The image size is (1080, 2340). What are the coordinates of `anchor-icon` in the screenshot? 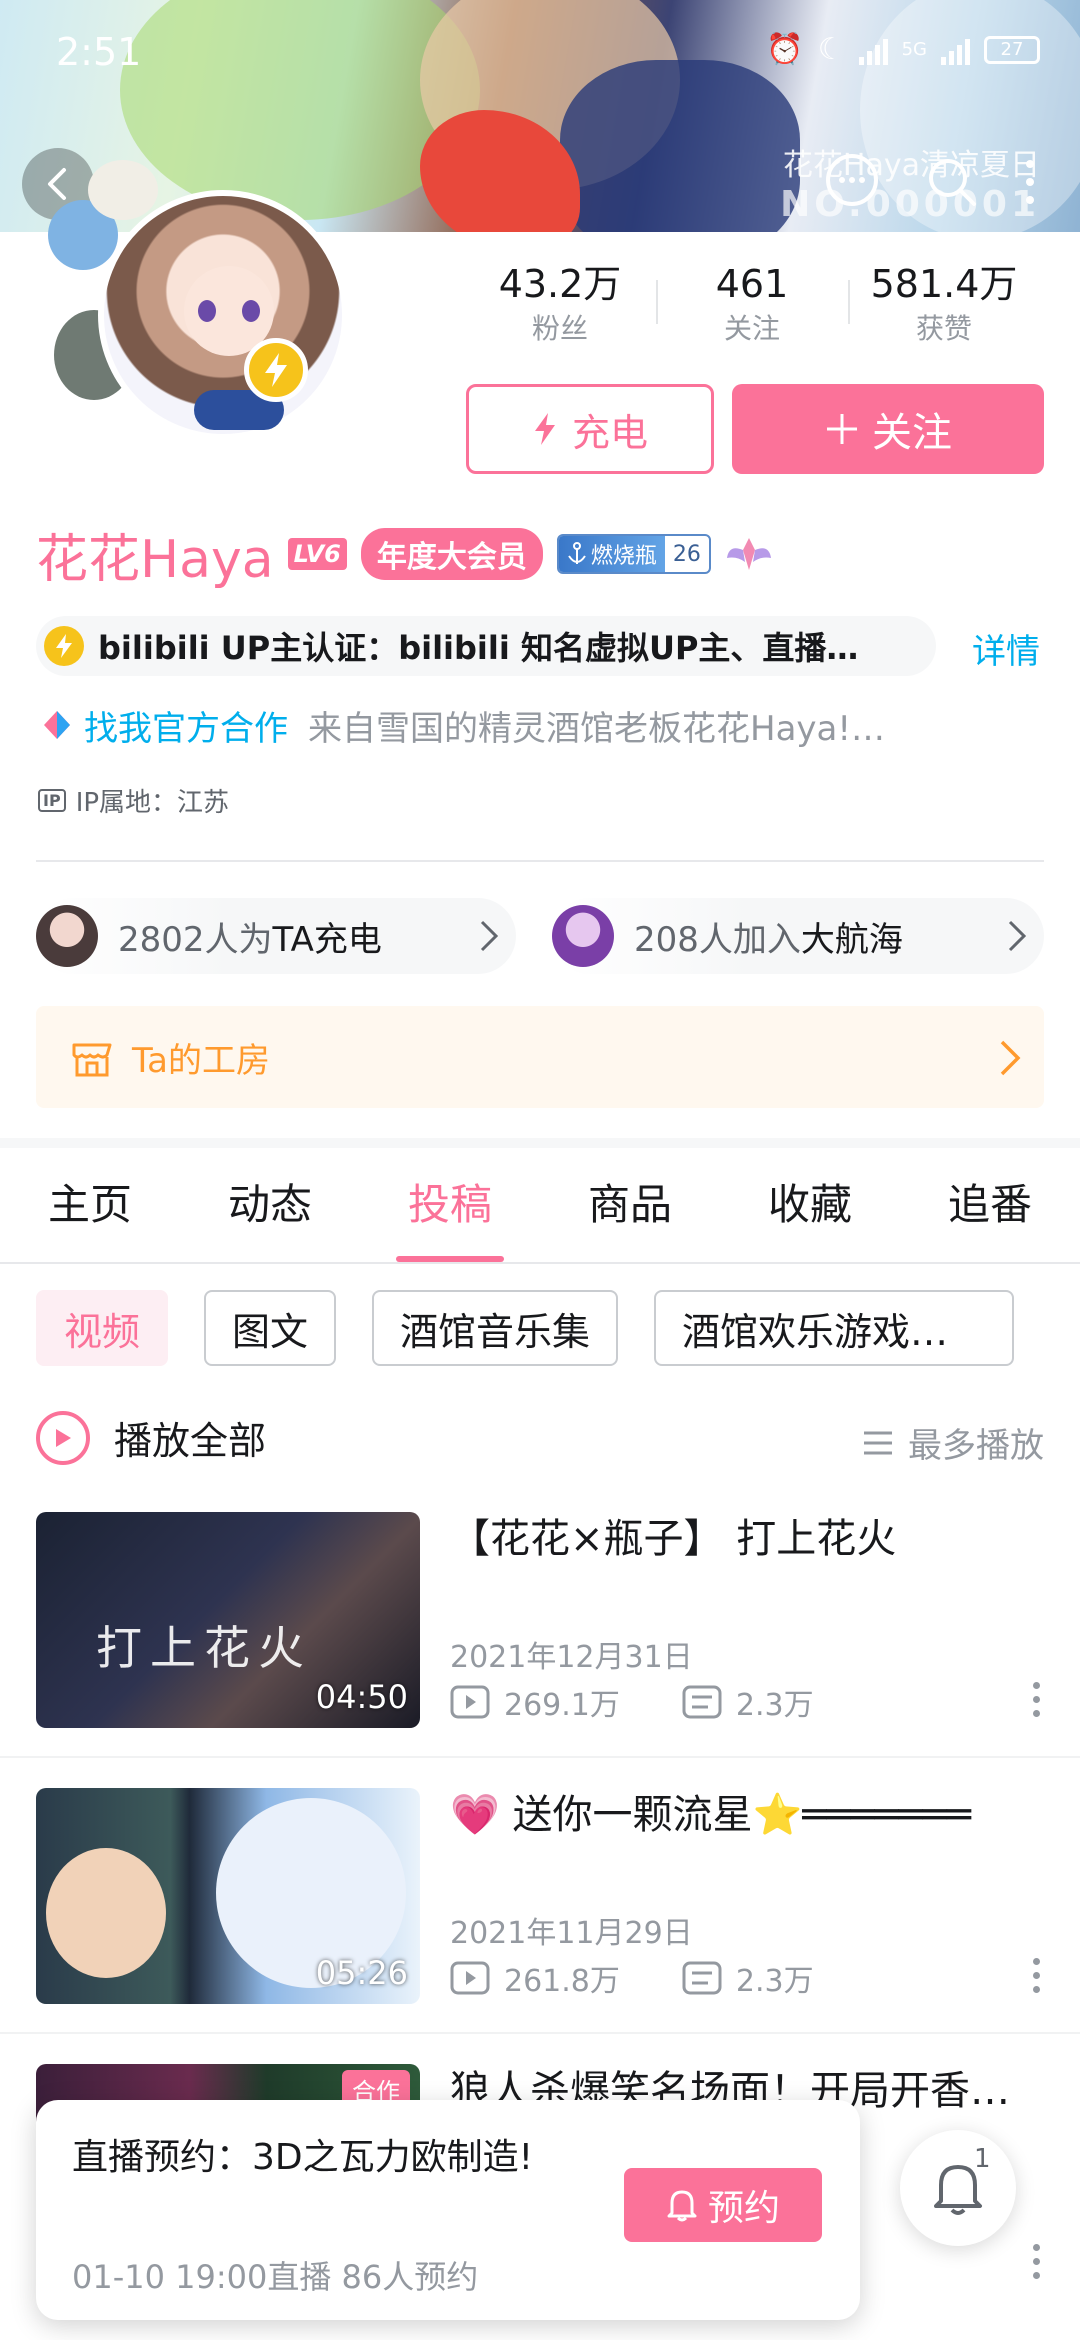 It's located at (577, 553).